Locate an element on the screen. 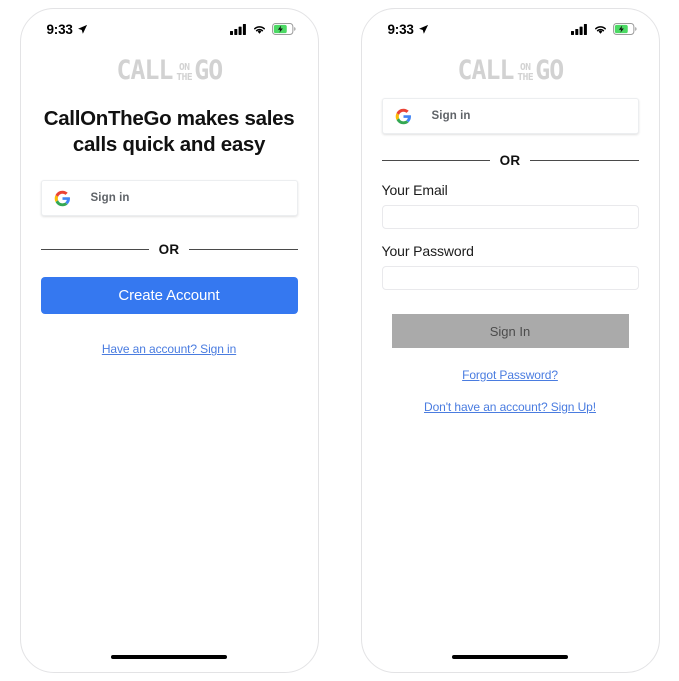  create-account-button: Create Account is located at coordinates (169, 296).